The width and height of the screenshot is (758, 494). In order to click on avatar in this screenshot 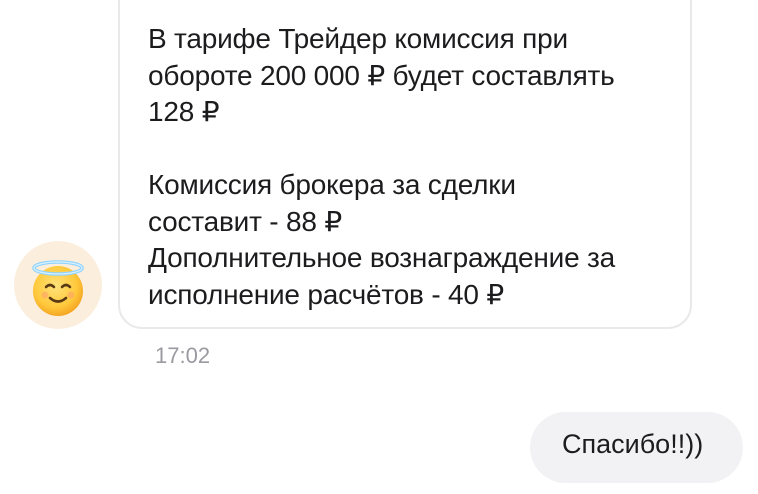, I will do `click(58, 285)`.